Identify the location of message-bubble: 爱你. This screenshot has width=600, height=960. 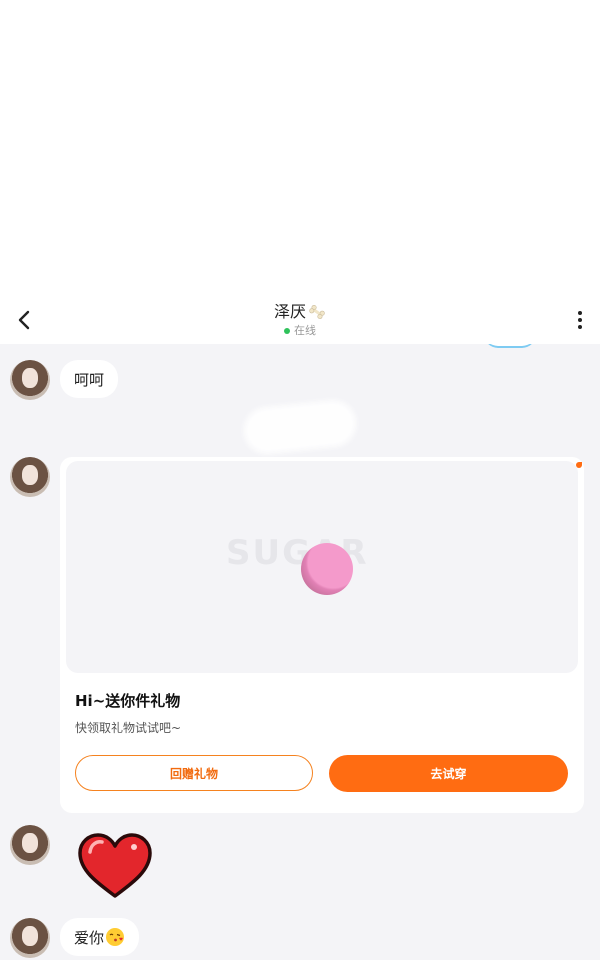
(100, 937).